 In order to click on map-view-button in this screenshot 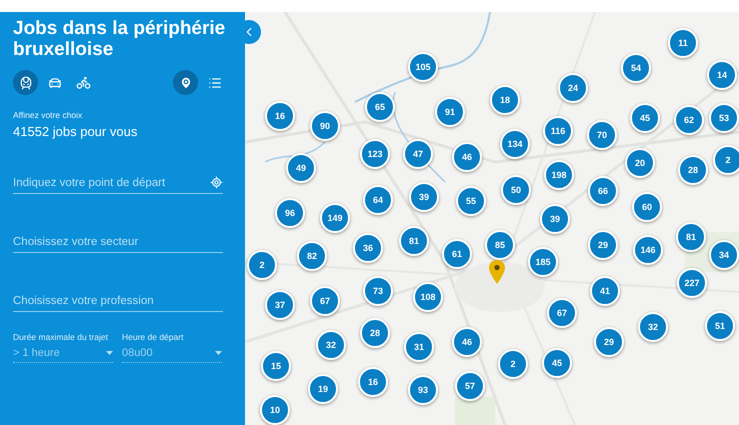, I will do `click(185, 83)`.